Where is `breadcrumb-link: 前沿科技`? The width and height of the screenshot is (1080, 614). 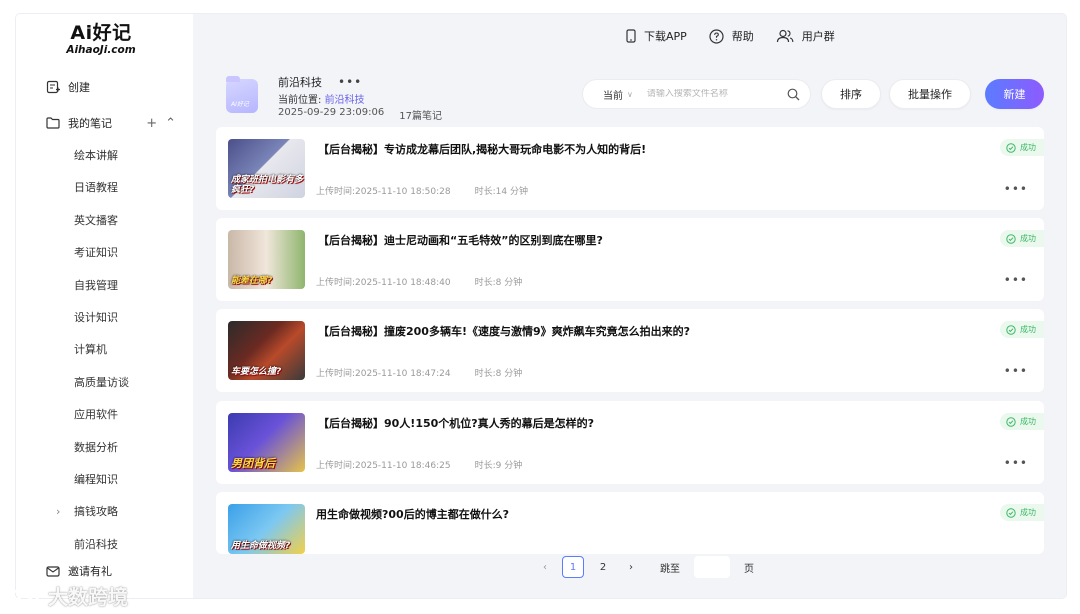 breadcrumb-link: 前沿科技 is located at coordinates (345, 100).